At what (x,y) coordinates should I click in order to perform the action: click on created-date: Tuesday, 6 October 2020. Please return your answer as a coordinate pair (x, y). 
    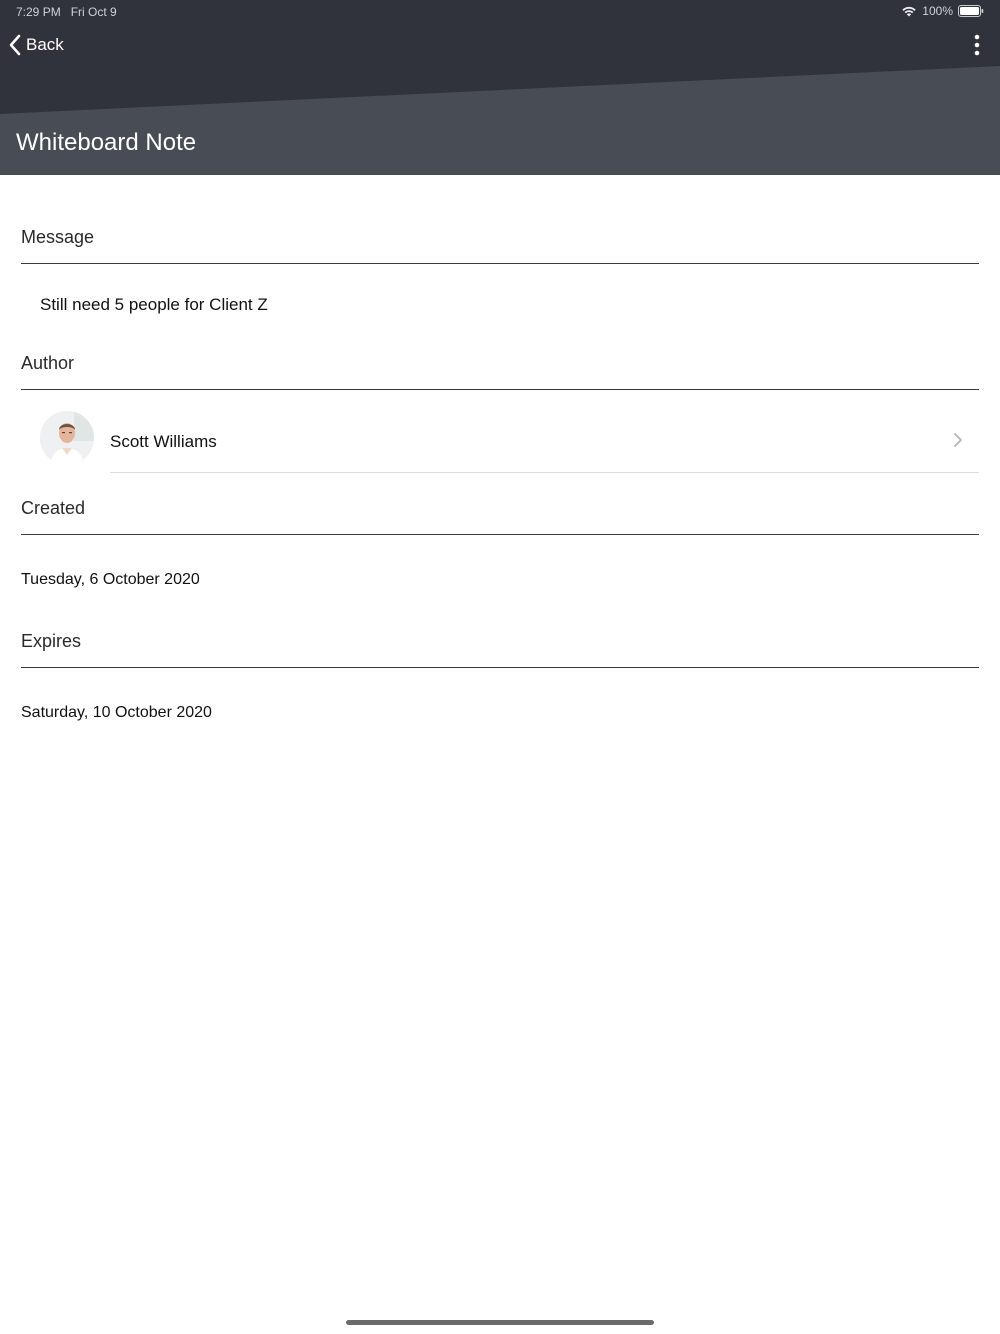
    Looking at the image, I should click on (110, 579).